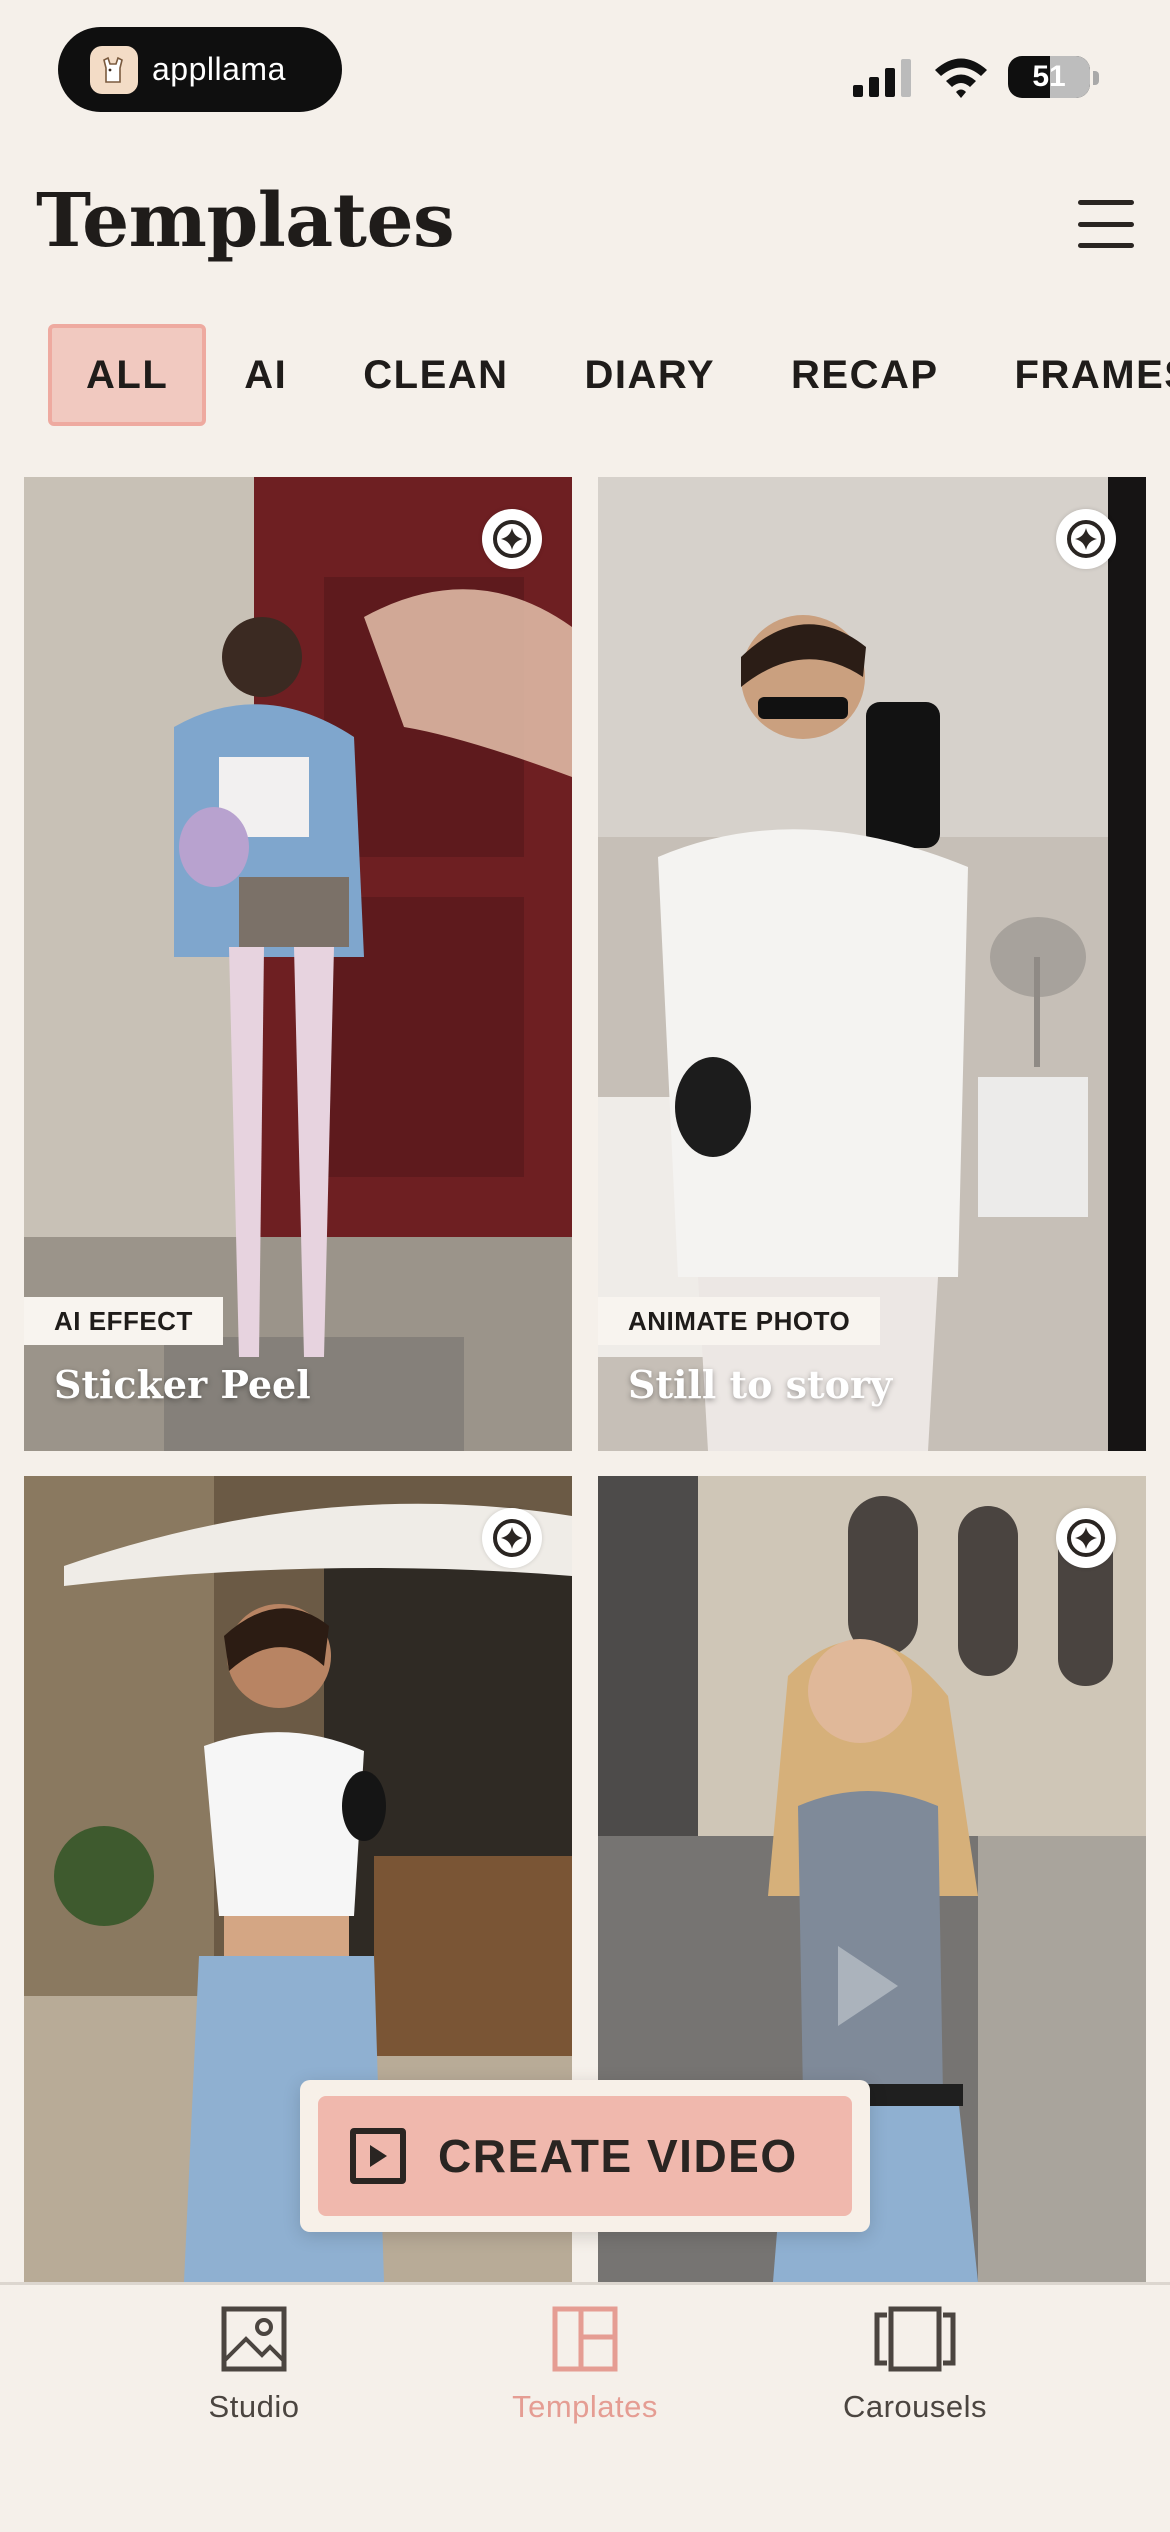 This screenshot has height=2532, width=1170. What do you see at coordinates (265, 375) in the screenshot?
I see `tab-ai: AI` at bounding box center [265, 375].